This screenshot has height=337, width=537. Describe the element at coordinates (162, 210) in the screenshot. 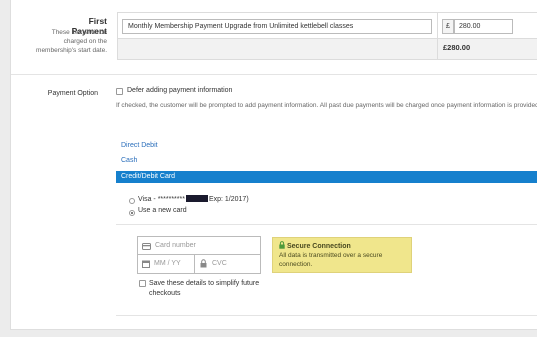

I see `new-card-label: Use a new card` at that location.